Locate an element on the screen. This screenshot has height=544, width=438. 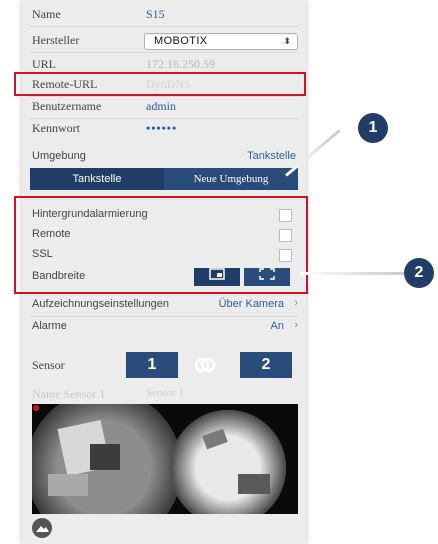
alarms-value: An is located at coordinates (277, 326).